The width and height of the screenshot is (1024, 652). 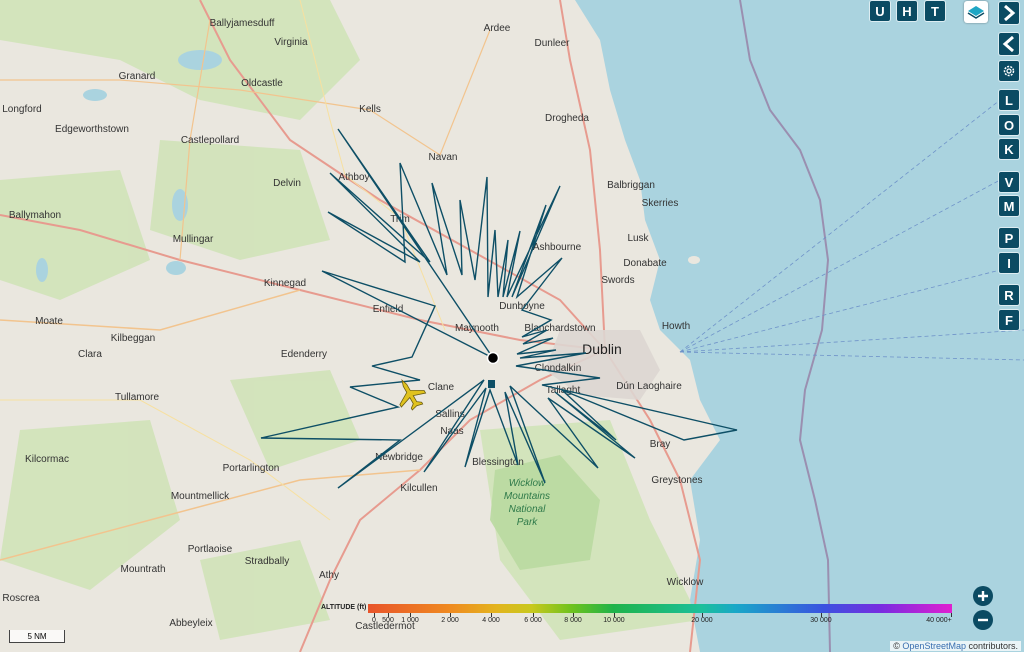 I want to click on place-label: Kilcormac, so click(x=47, y=459).